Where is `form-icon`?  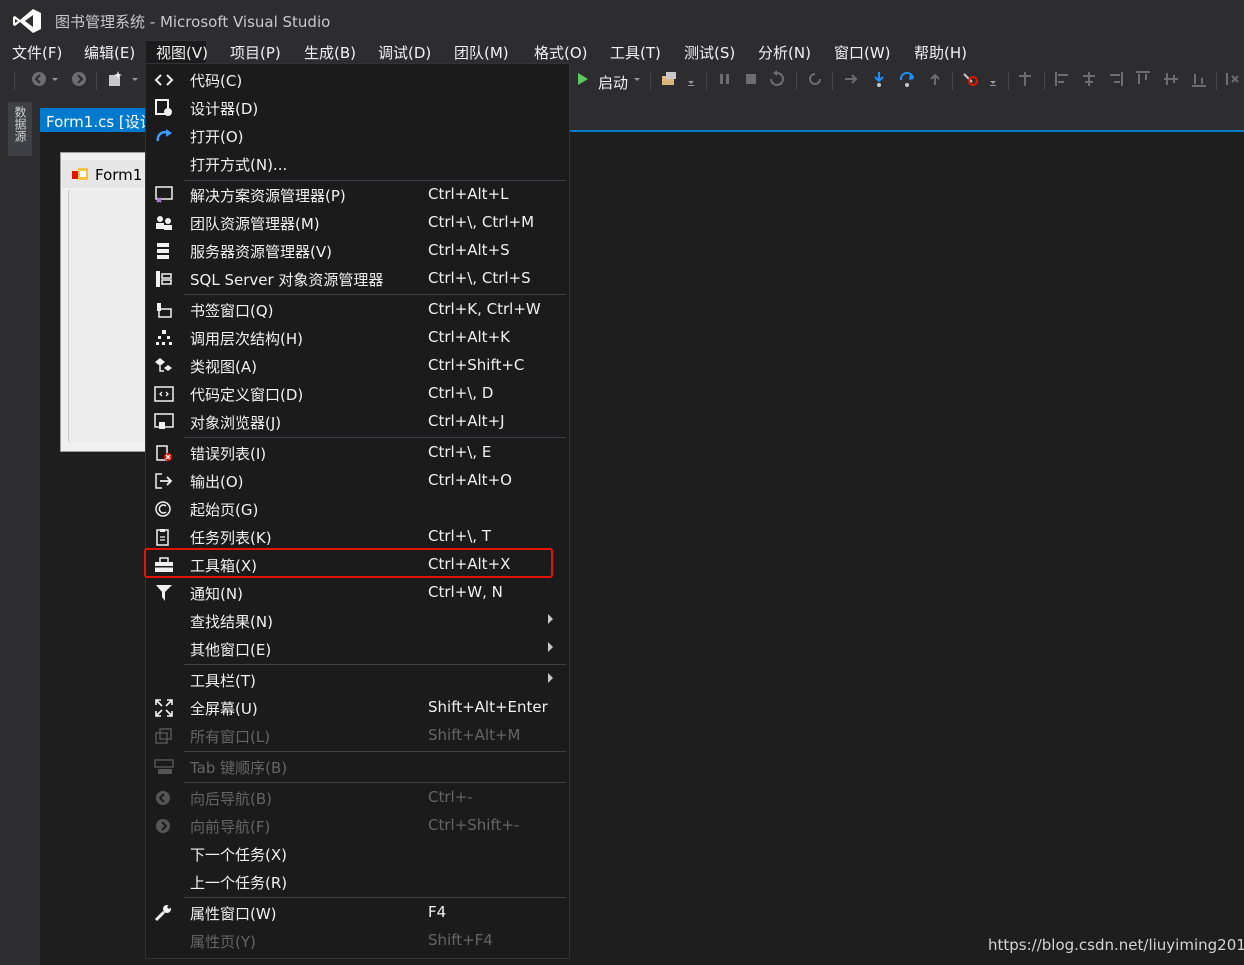 form-icon is located at coordinates (80, 174).